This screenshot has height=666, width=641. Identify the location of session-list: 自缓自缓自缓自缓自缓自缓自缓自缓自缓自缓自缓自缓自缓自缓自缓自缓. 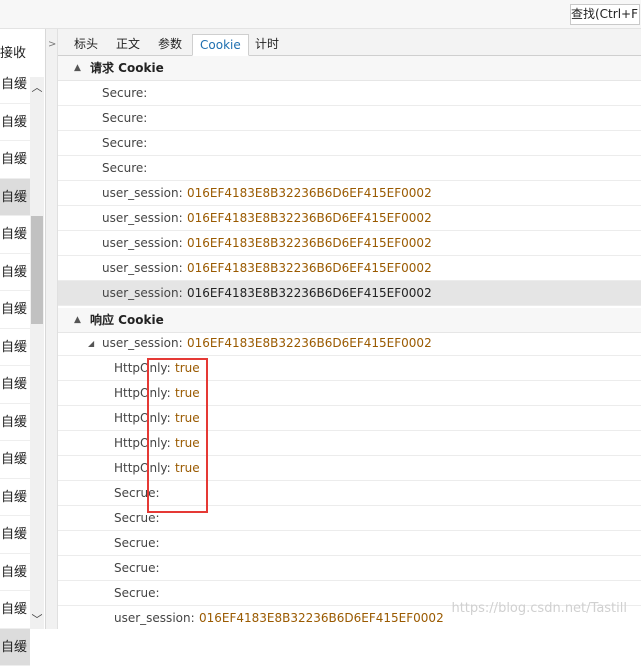
(15, 366).